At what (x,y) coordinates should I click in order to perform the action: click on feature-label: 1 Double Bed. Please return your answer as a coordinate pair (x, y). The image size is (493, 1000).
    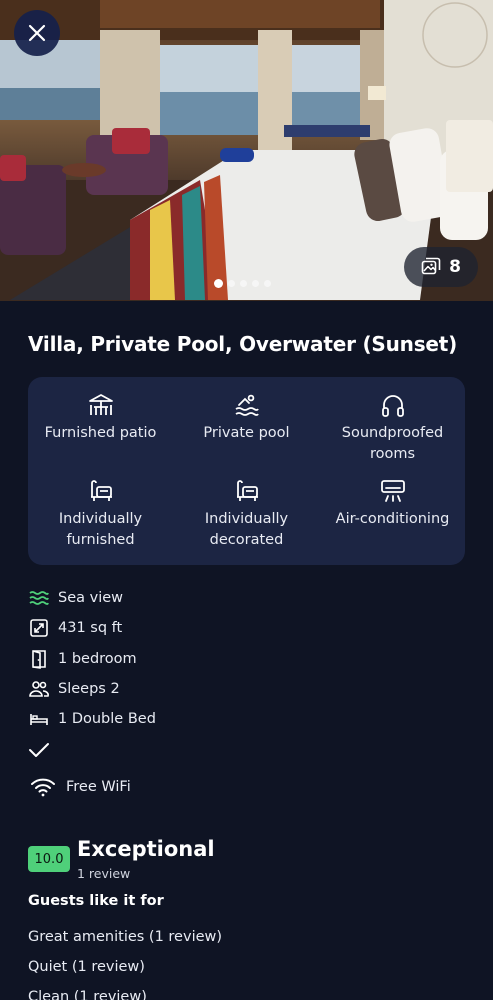
    Looking at the image, I should click on (107, 719).